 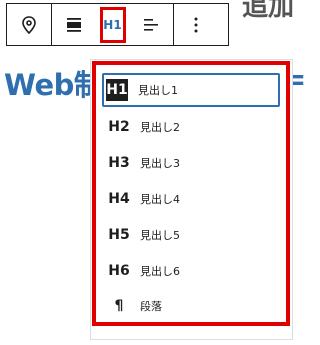 I want to click on dropdown-item-label: 見出し5, so click(x=160, y=235).